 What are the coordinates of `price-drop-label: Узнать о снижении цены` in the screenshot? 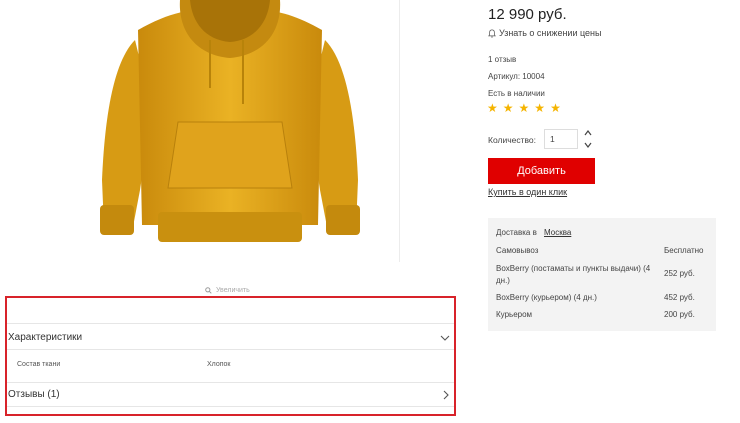 It's located at (550, 33).